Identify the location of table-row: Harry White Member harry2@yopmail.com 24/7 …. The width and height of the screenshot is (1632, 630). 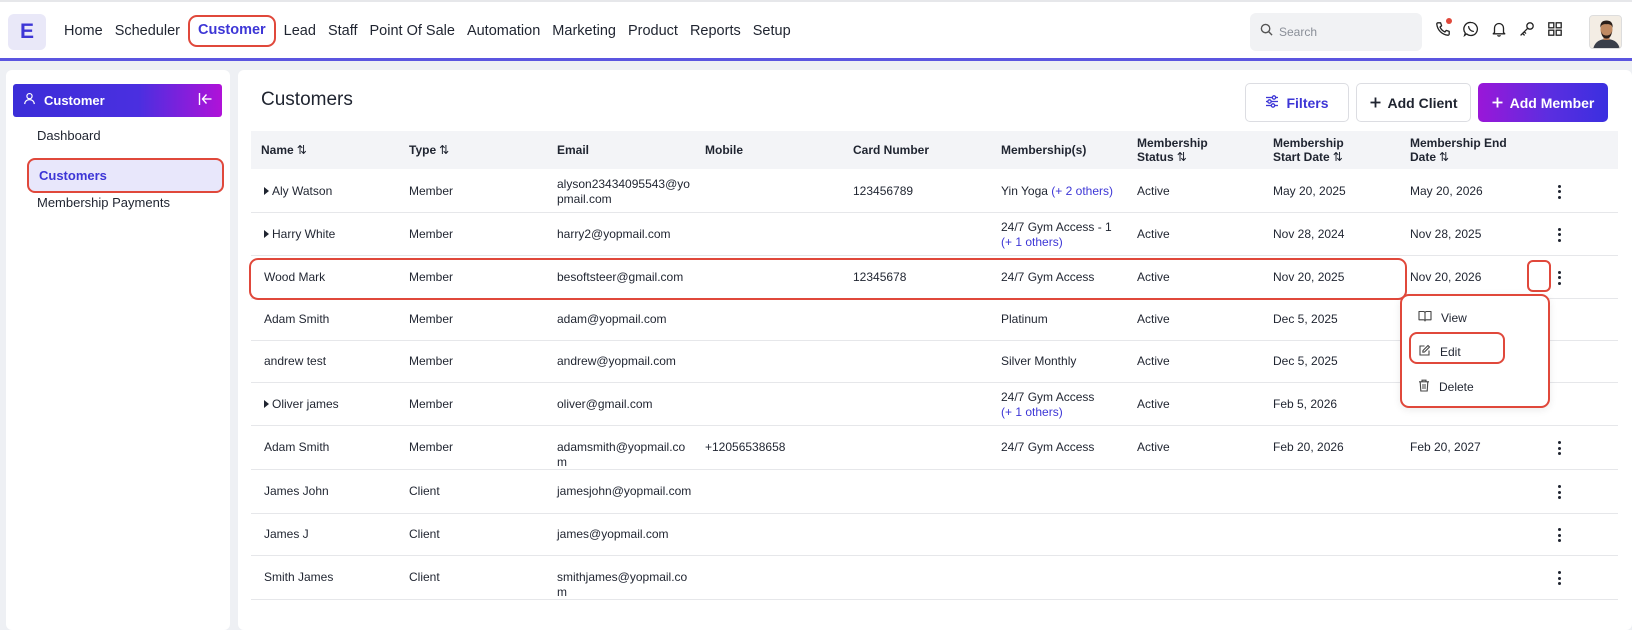
(934, 234).